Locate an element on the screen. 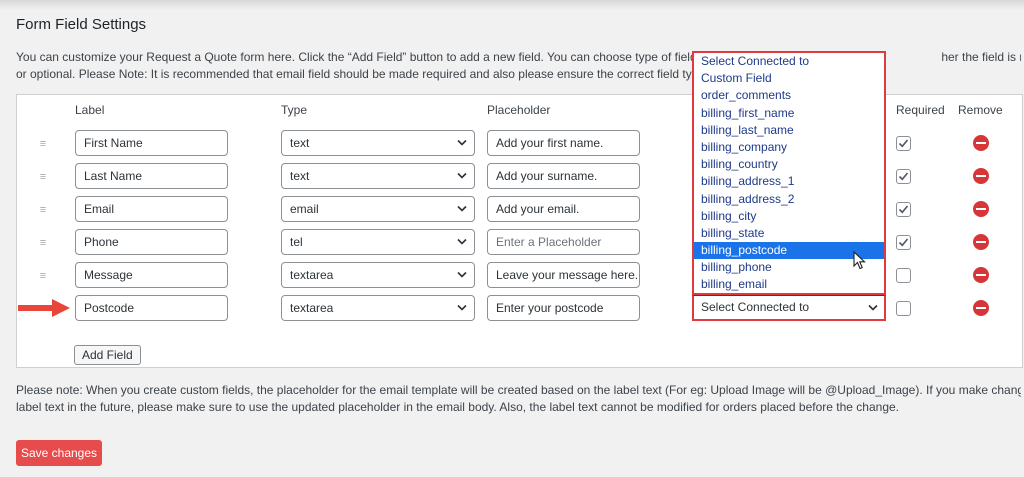 Image resolution: width=1024 pixels, height=477 pixels. header-required: Required is located at coordinates (920, 110).